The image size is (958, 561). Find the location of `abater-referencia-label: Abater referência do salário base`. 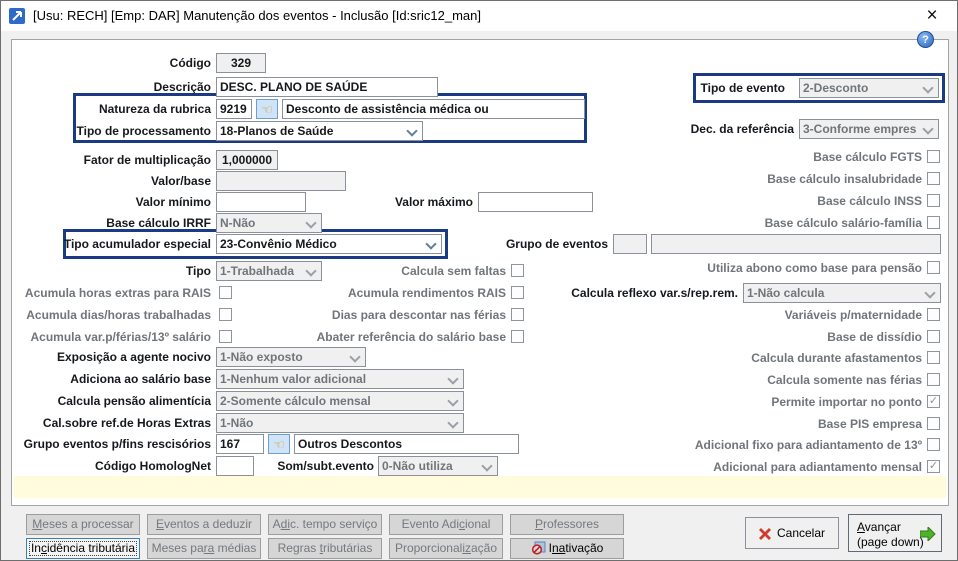

abater-referencia-label: Abater referência do salário base is located at coordinates (411, 337).